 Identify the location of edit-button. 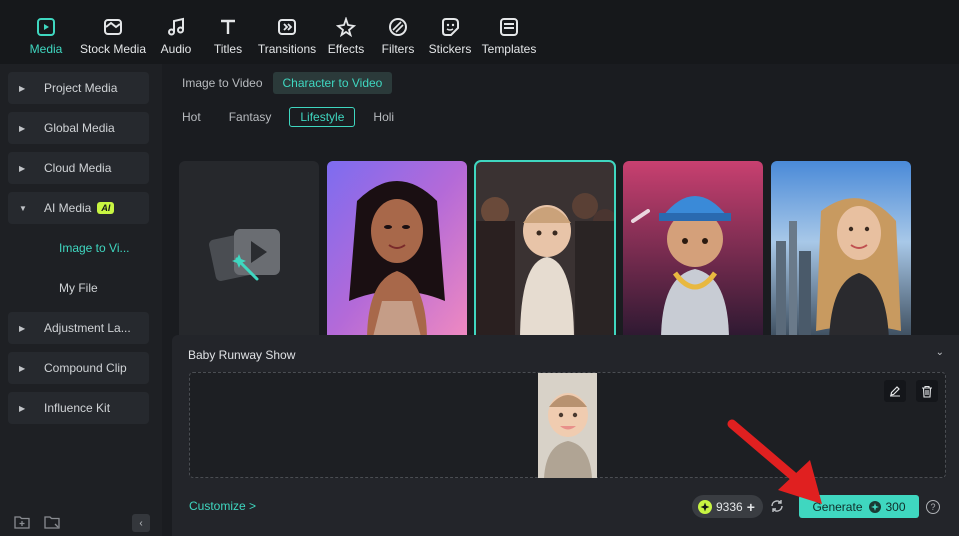
(895, 391).